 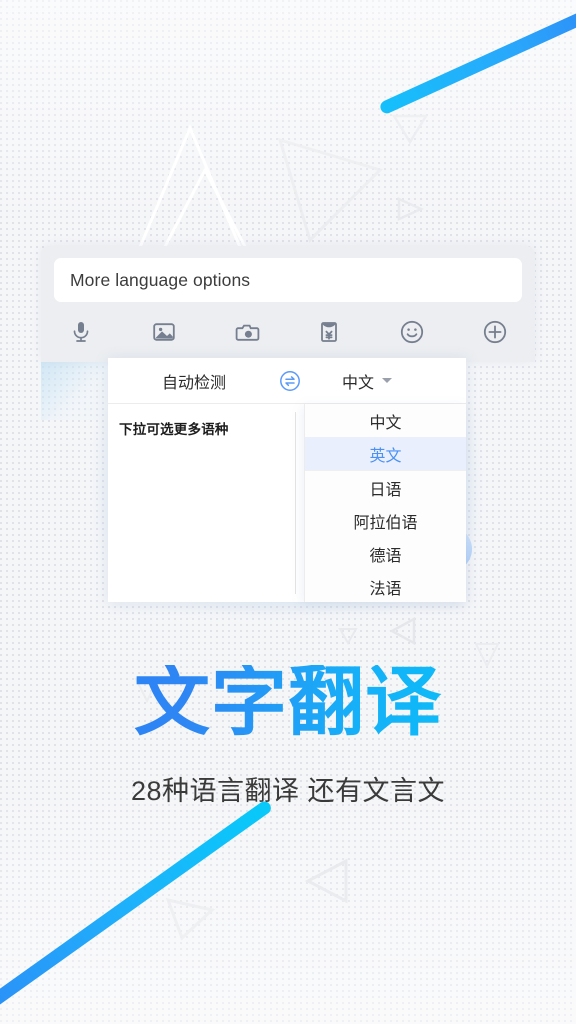 I want to click on decorative-stripe-bottom, so click(x=137, y=911).